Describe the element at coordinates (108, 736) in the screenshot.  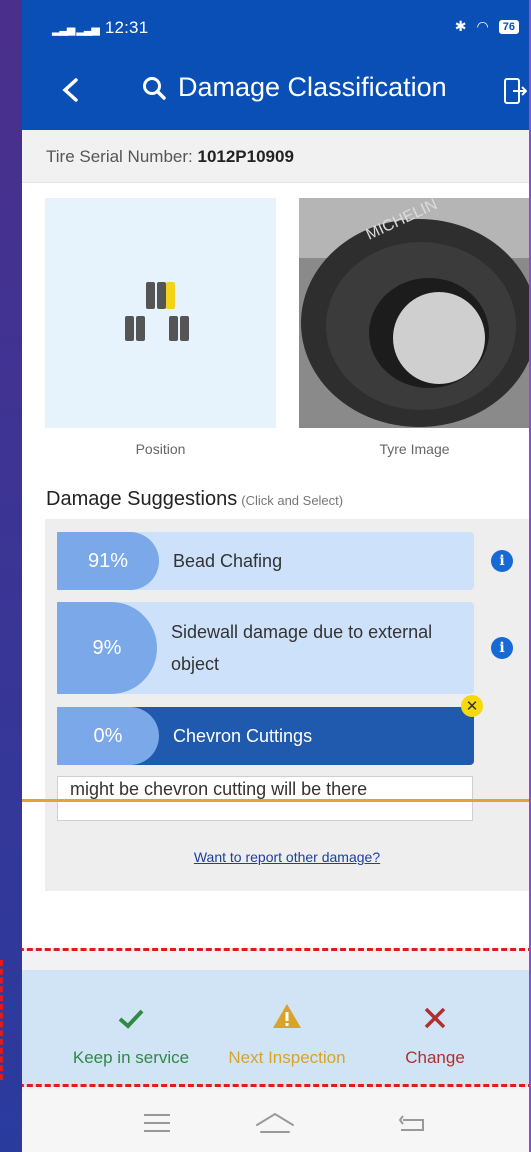
I see `suggestion-percent: 0%` at that location.